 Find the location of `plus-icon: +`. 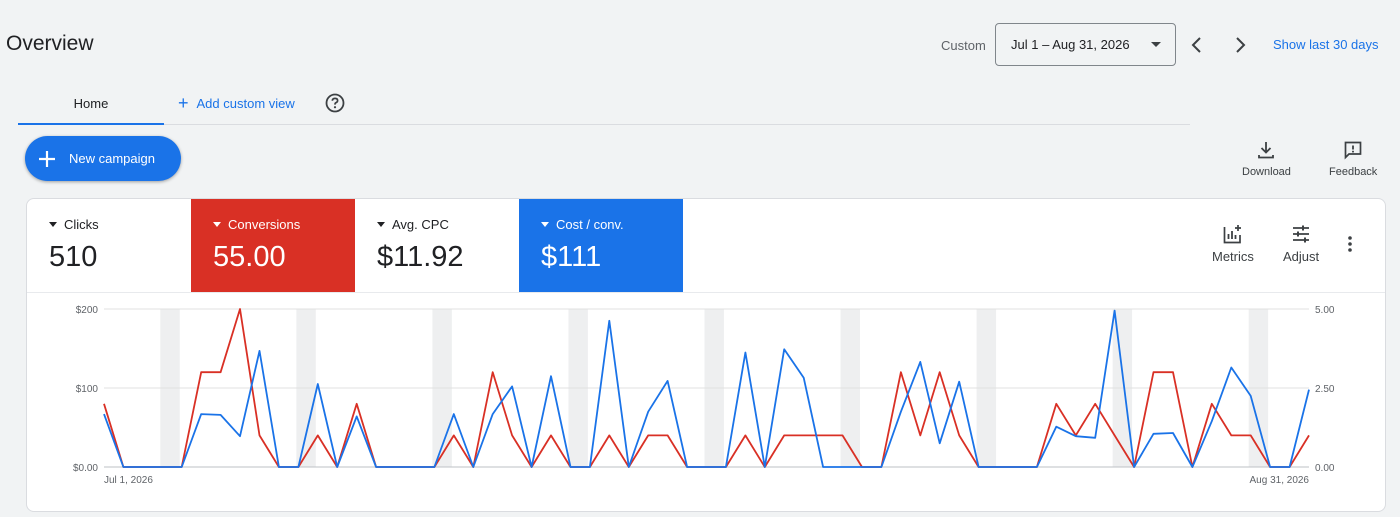

plus-icon: + is located at coordinates (183, 103).